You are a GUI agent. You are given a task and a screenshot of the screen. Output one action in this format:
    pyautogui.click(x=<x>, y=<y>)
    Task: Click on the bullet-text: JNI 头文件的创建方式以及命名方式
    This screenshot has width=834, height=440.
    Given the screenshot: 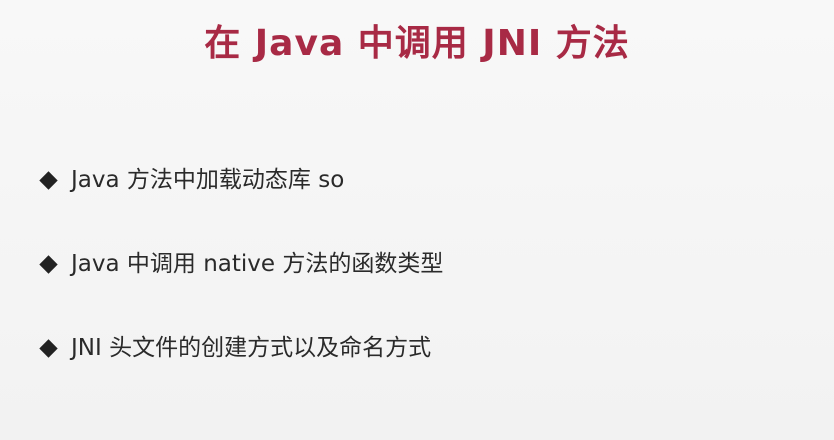 What is the action you would take?
    pyautogui.click(x=251, y=348)
    